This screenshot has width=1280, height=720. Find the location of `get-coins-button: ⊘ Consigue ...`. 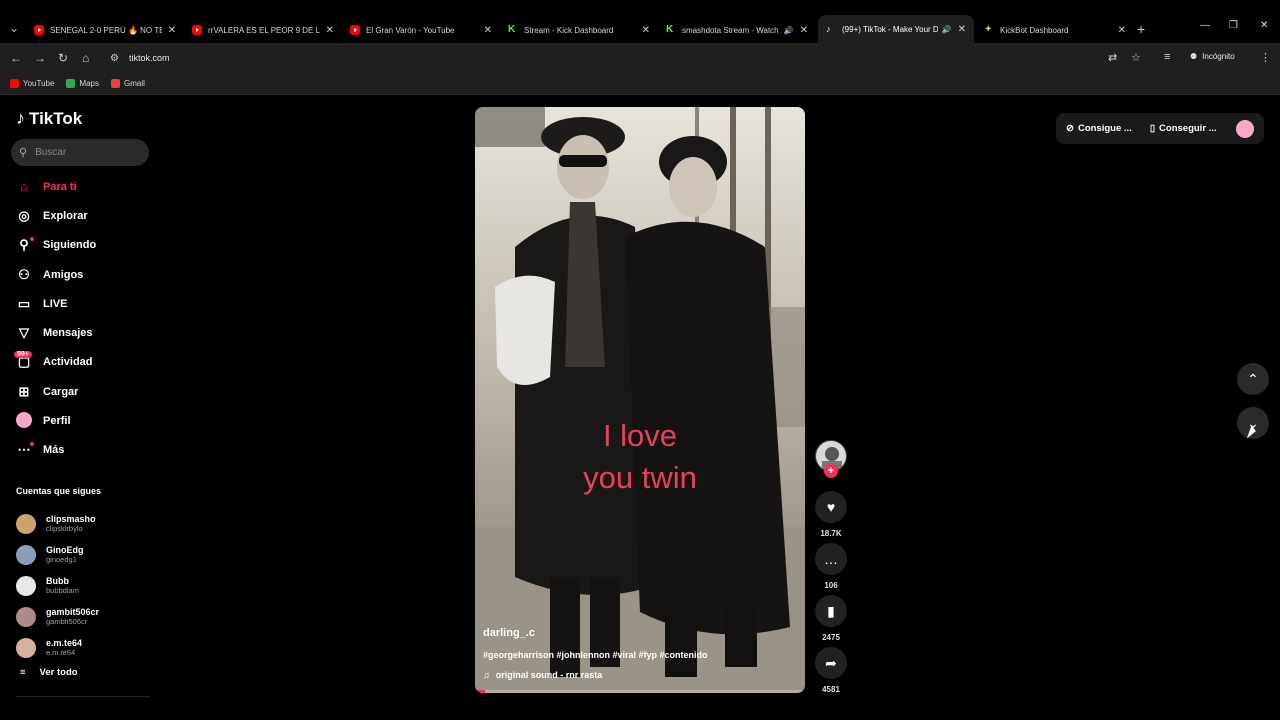

get-coins-button: ⊘ Consigue ... is located at coordinates (1099, 128).